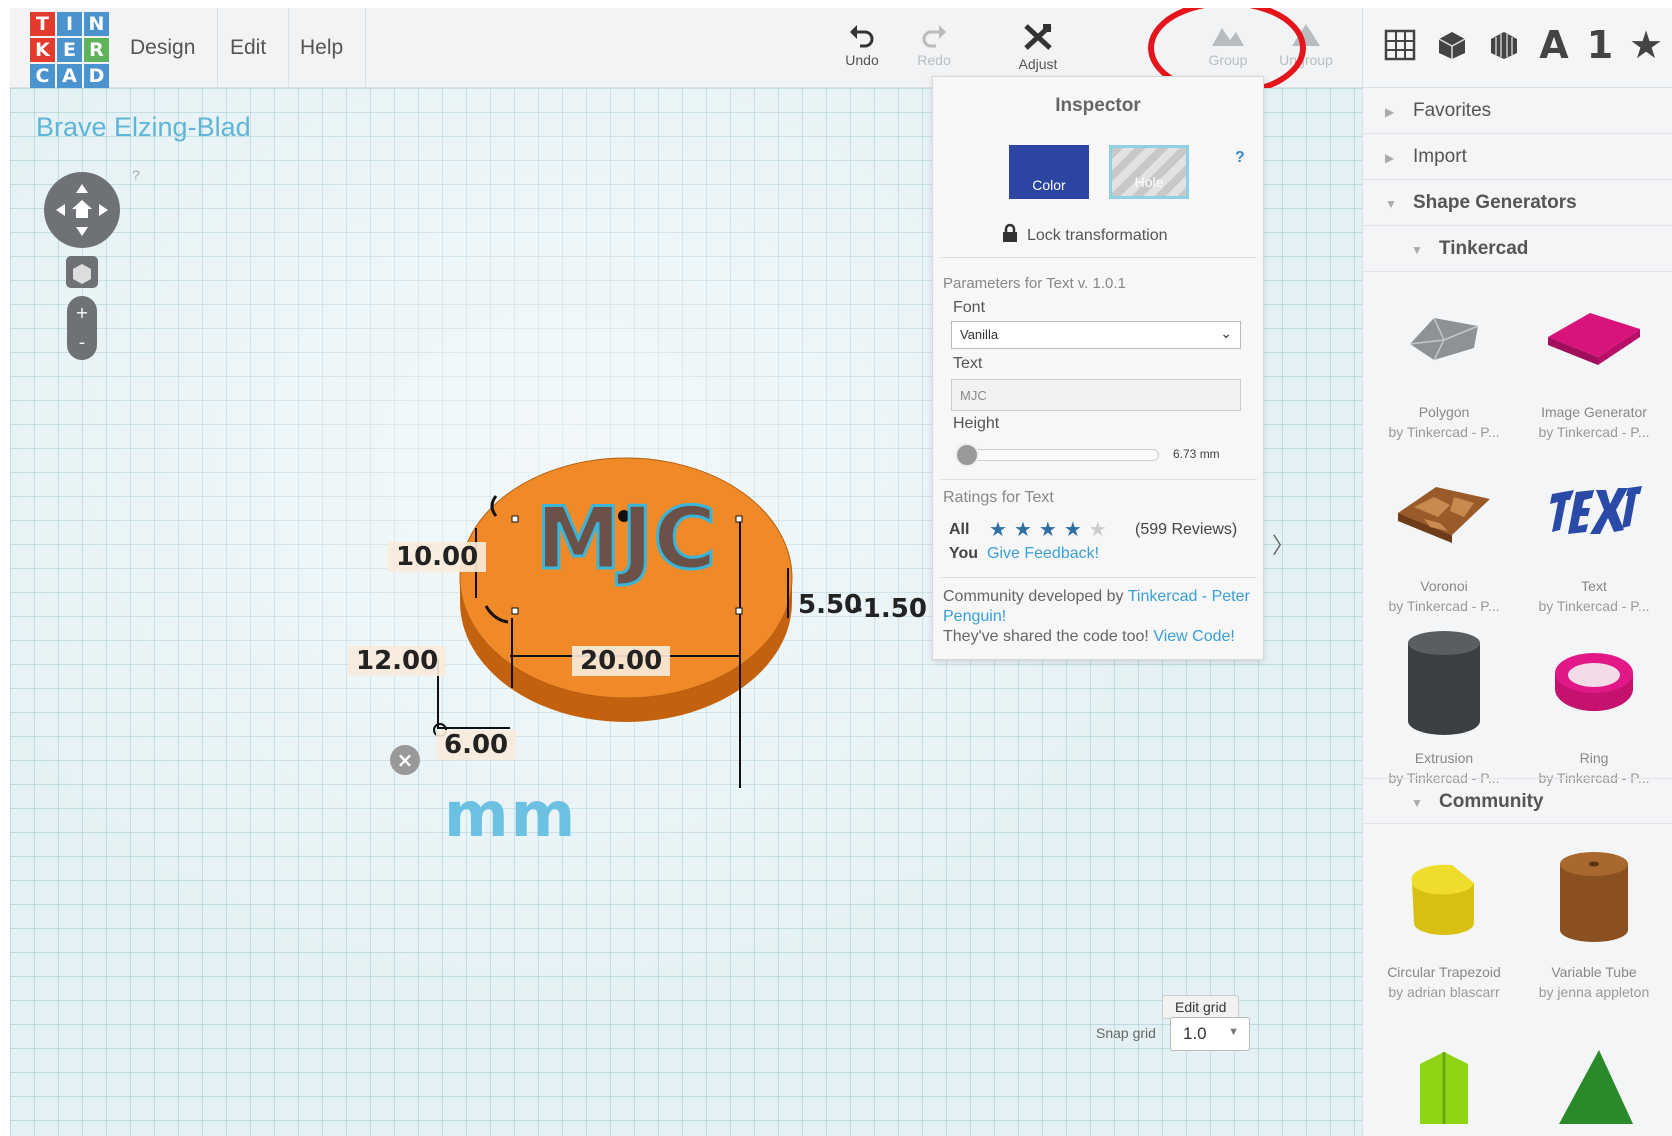 The width and height of the screenshot is (1672, 1136). Describe the element at coordinates (1594, 682) in the screenshot. I see `ring-shape-icon` at that location.